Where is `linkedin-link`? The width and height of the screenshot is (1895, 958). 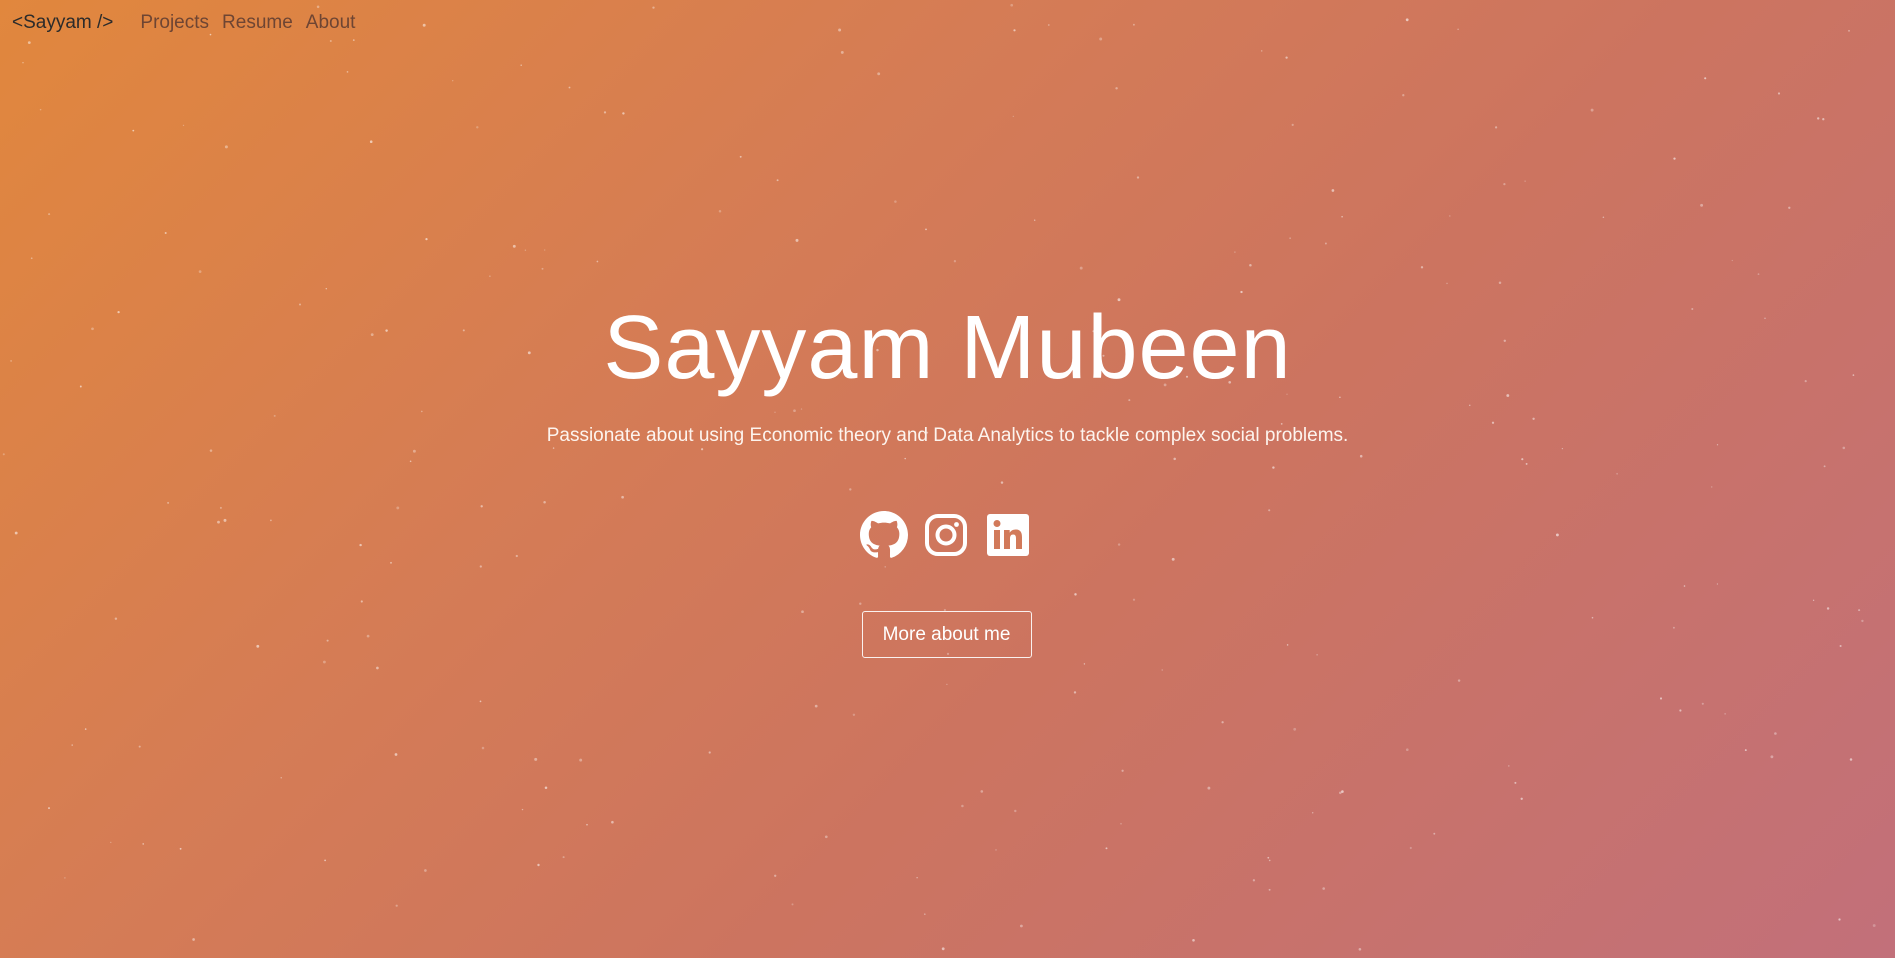
linkedin-link is located at coordinates (1008, 535).